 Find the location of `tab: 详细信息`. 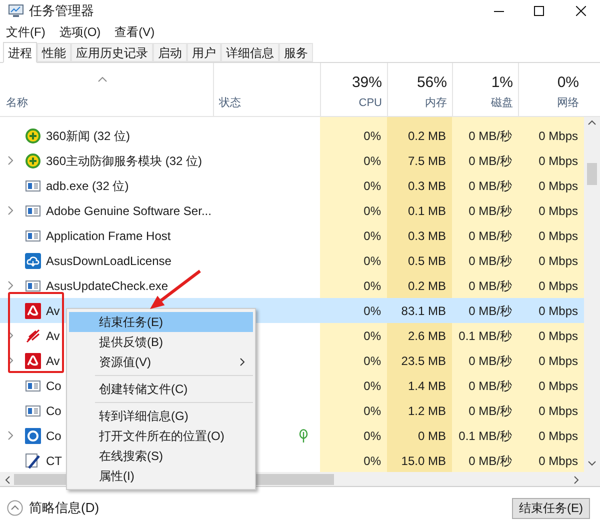

tab: 详细信息 is located at coordinates (250, 52).